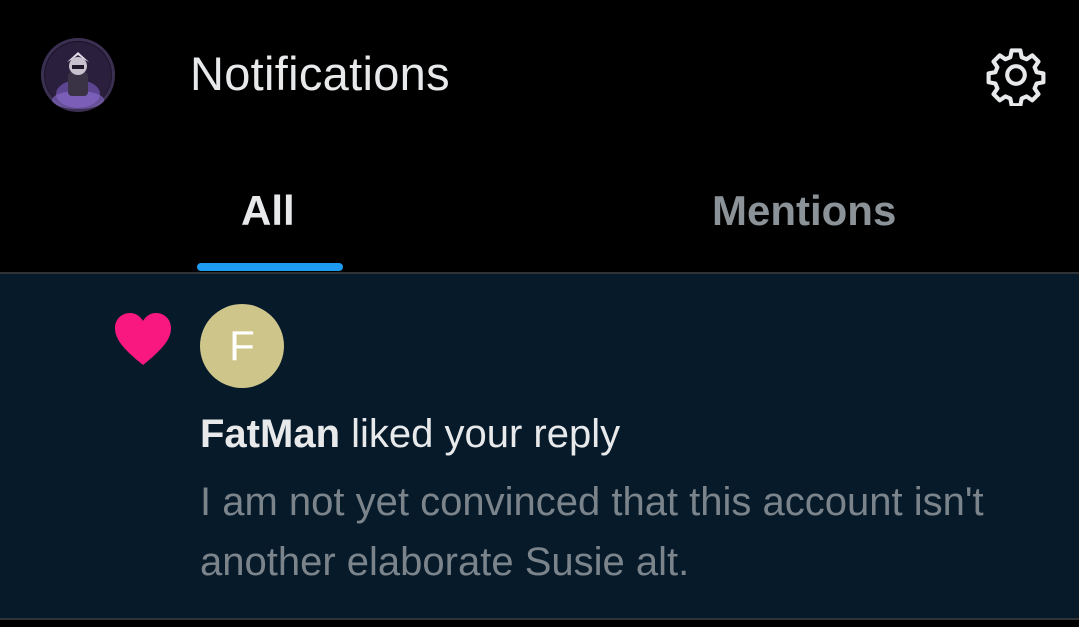  I want to click on tab-mentions-label: Mentions, so click(804, 210).